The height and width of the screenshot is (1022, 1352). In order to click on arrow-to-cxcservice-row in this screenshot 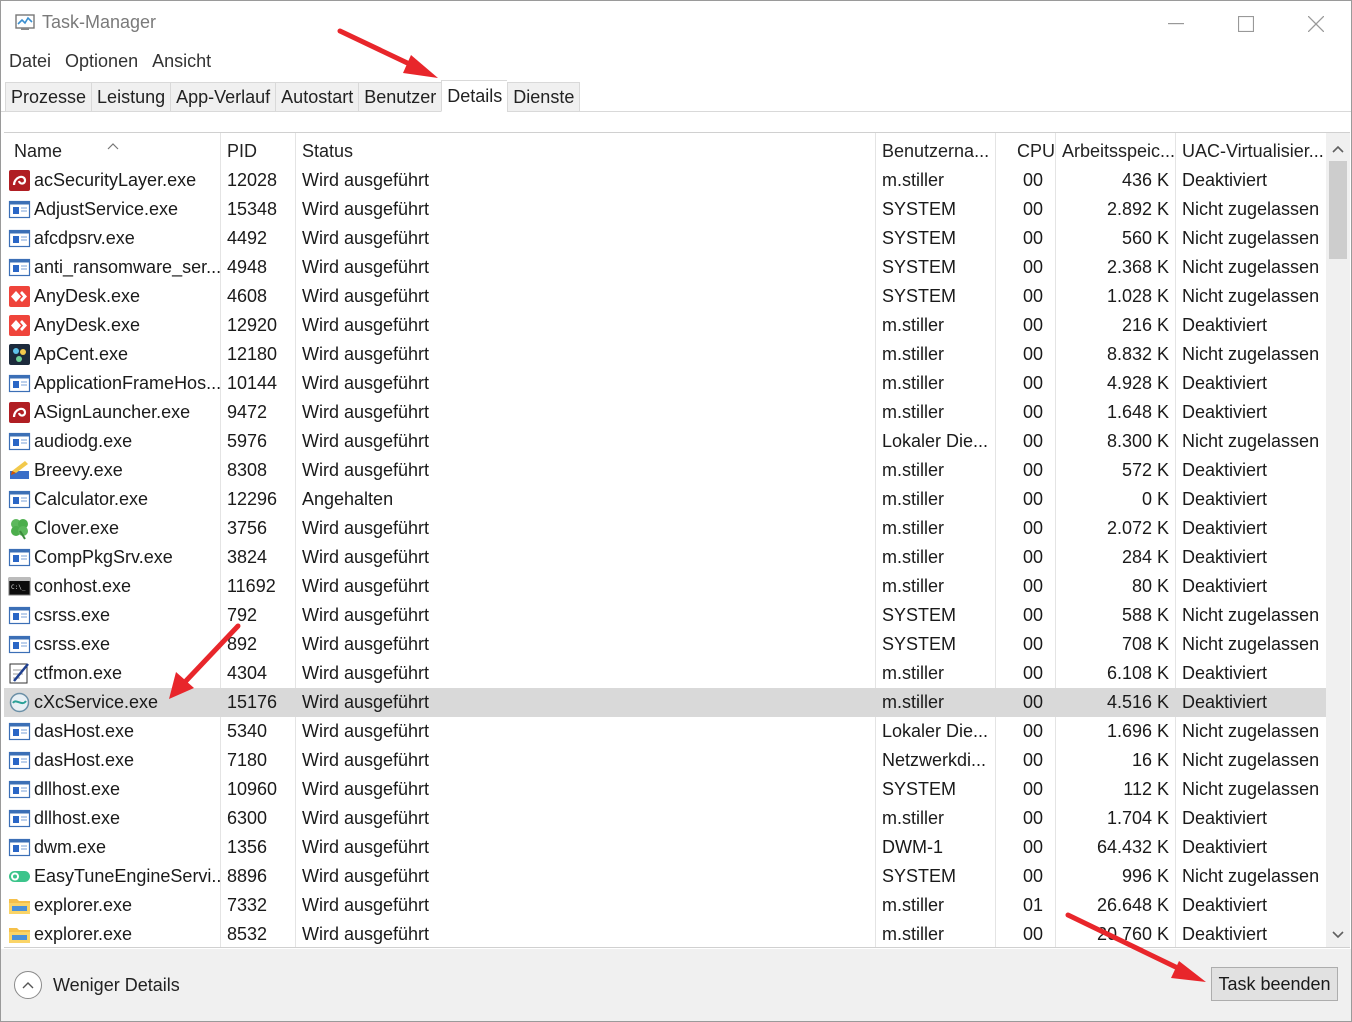, I will do `click(205, 661)`.